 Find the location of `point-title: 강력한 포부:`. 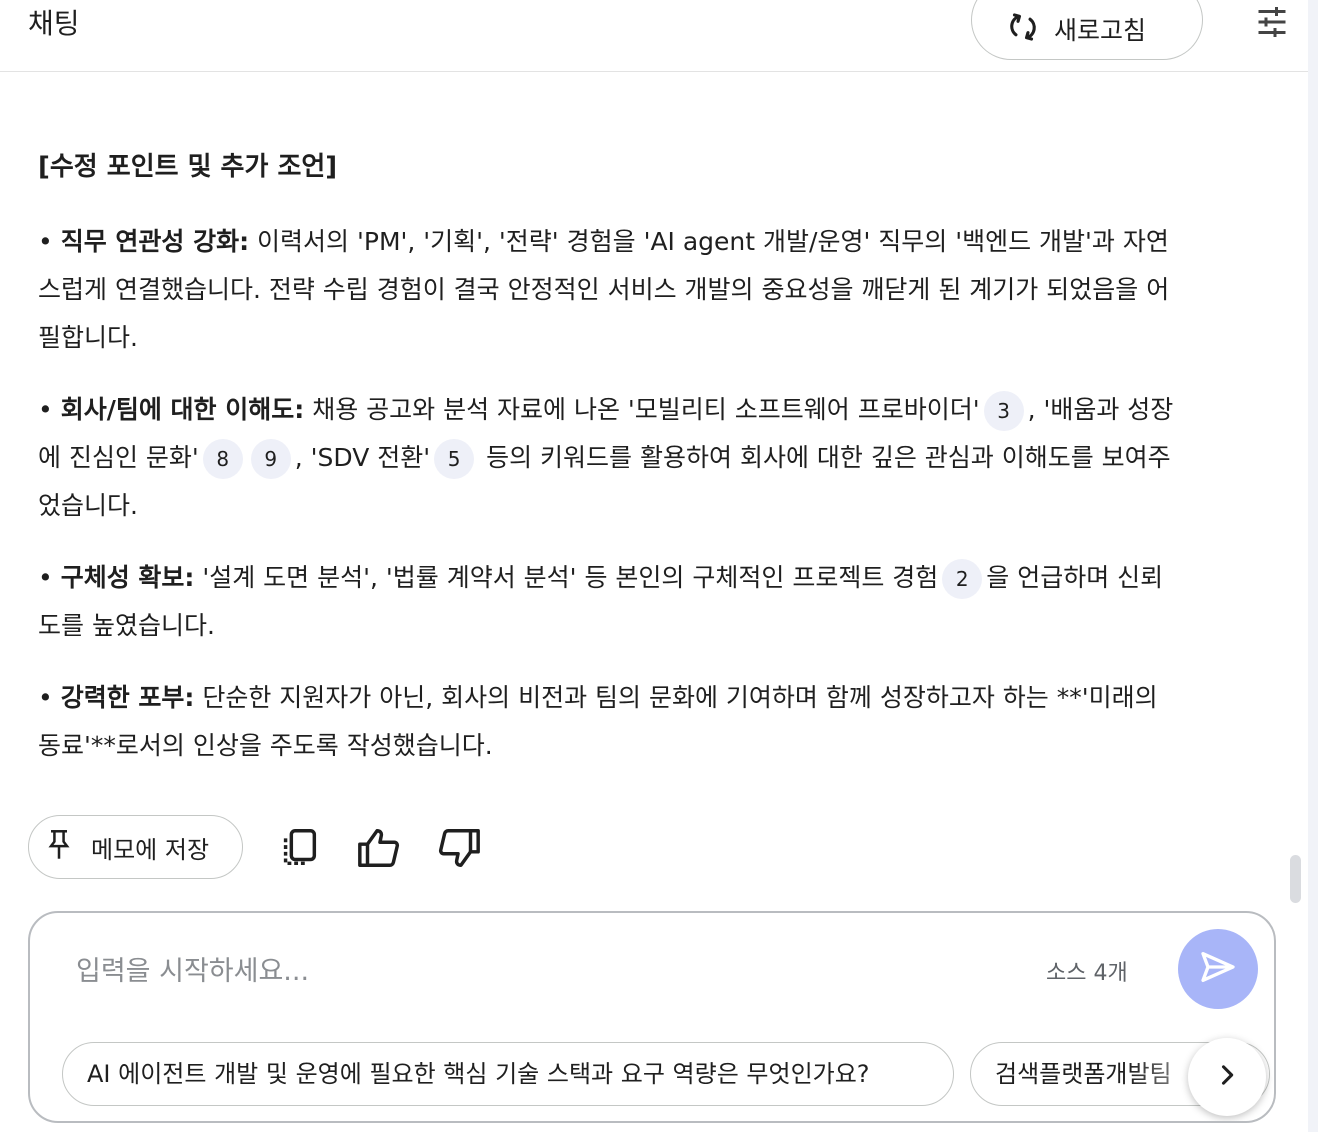

point-title: 강력한 포부: is located at coordinates (127, 697).